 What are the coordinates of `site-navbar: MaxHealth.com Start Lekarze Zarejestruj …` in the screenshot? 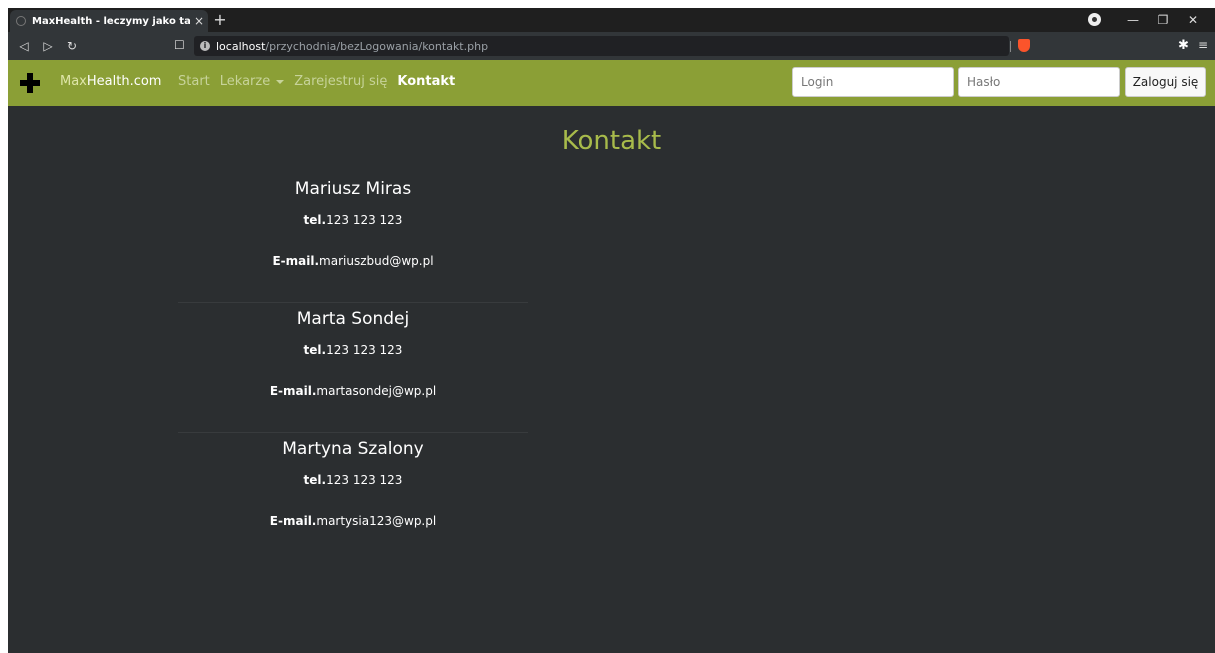 It's located at (611, 83).